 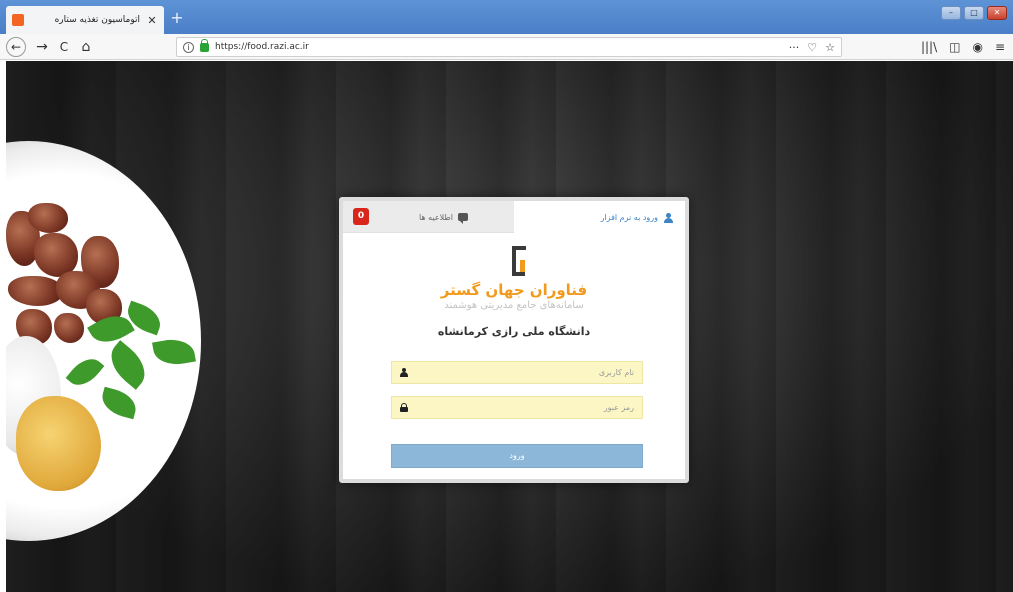 I want to click on bookmark-star-icon: ☆, so click(x=830, y=47).